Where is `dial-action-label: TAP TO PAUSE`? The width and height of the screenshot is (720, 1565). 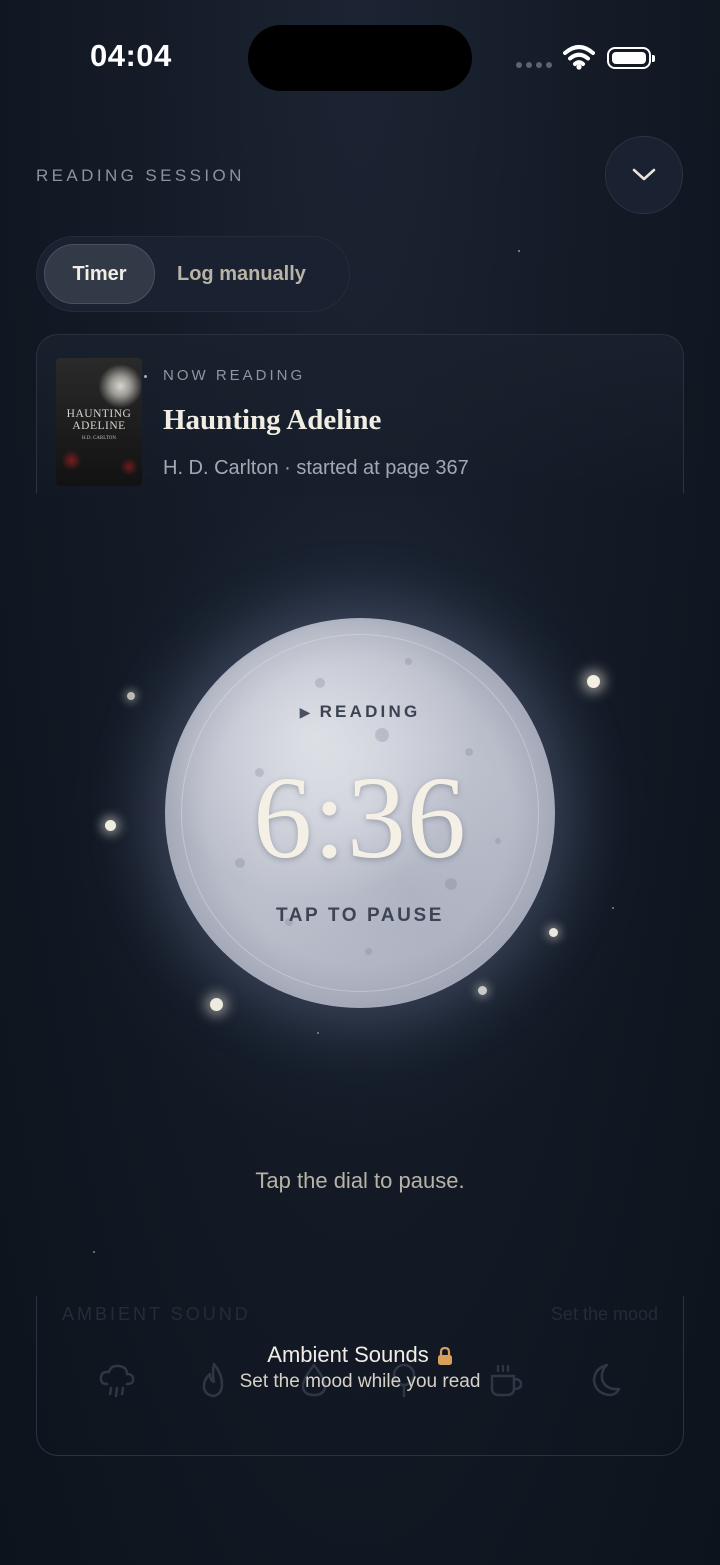 dial-action-label: TAP TO PAUSE is located at coordinates (360, 915).